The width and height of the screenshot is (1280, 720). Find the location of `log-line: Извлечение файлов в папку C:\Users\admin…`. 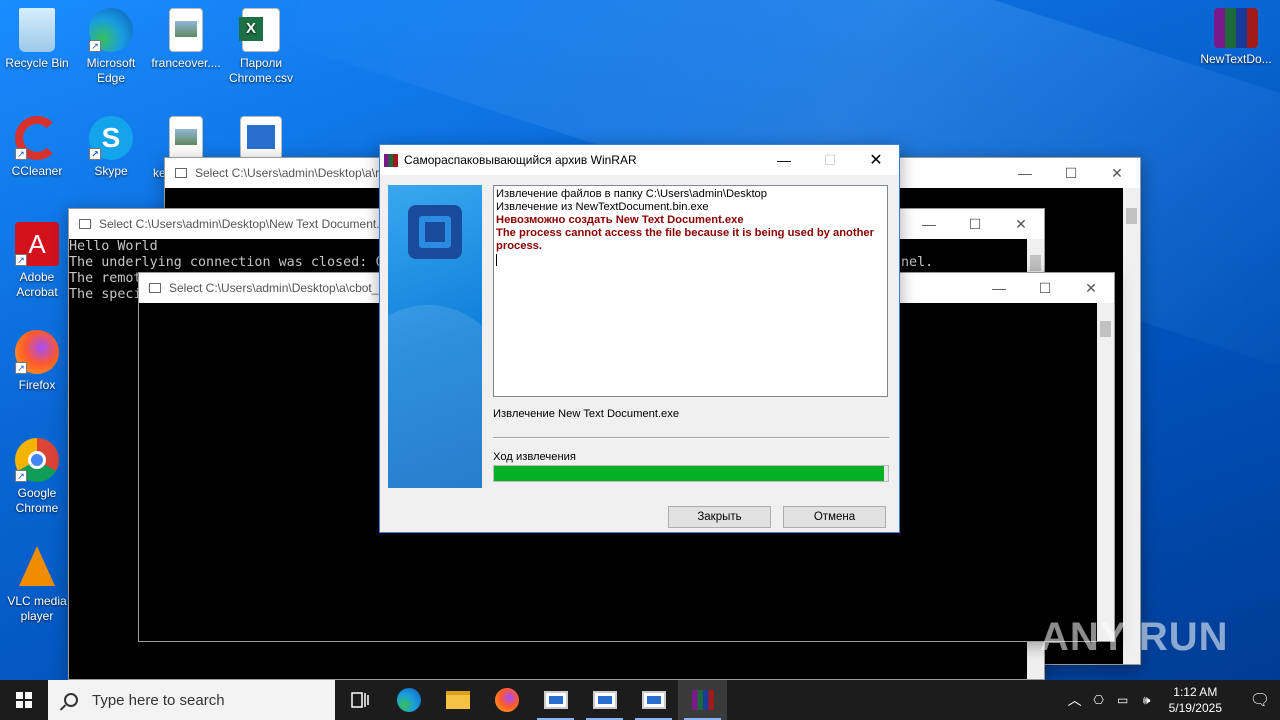

log-line: Извлечение файлов в папку C:\Users\admin… is located at coordinates (631, 194).